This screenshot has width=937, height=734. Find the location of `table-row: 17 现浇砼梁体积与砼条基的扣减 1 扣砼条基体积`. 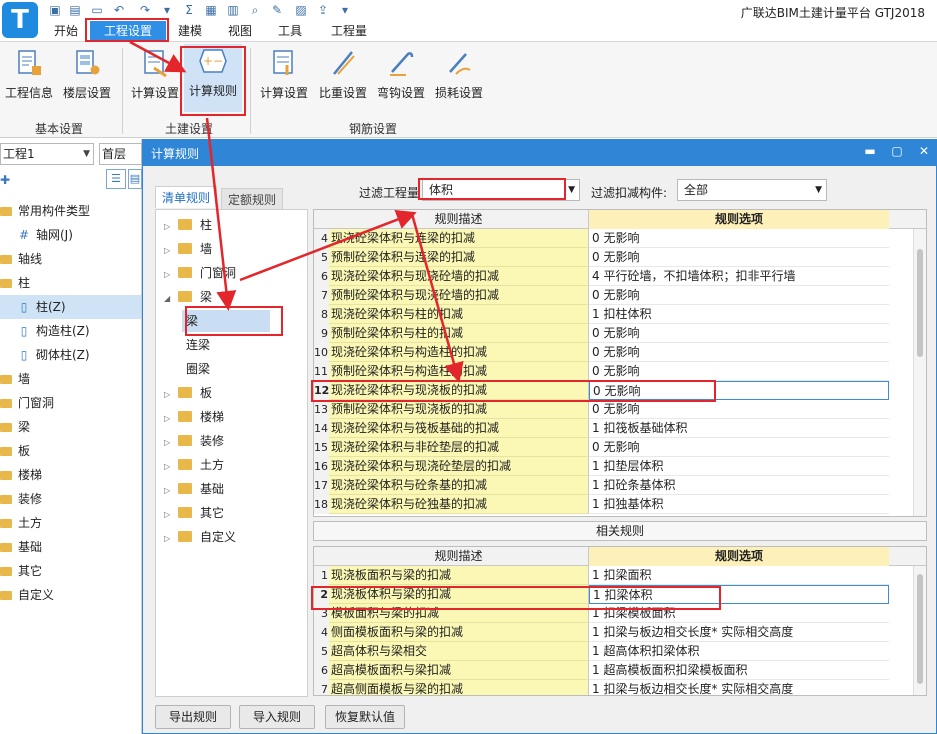

table-row: 17 现浇砼梁体积与砼条基的扣减 1 扣砼条基体积 is located at coordinates (614, 485).